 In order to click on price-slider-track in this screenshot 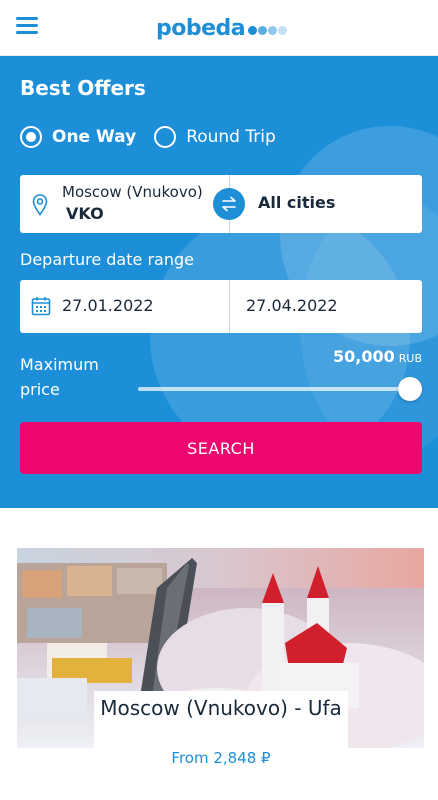, I will do `click(276, 389)`.